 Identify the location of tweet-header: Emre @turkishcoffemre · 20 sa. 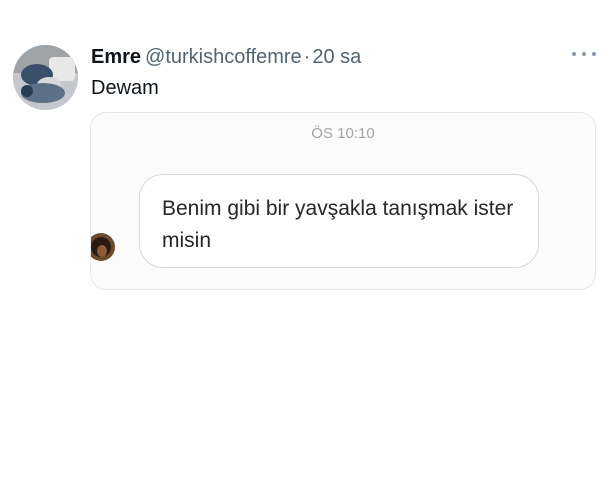
(226, 57).